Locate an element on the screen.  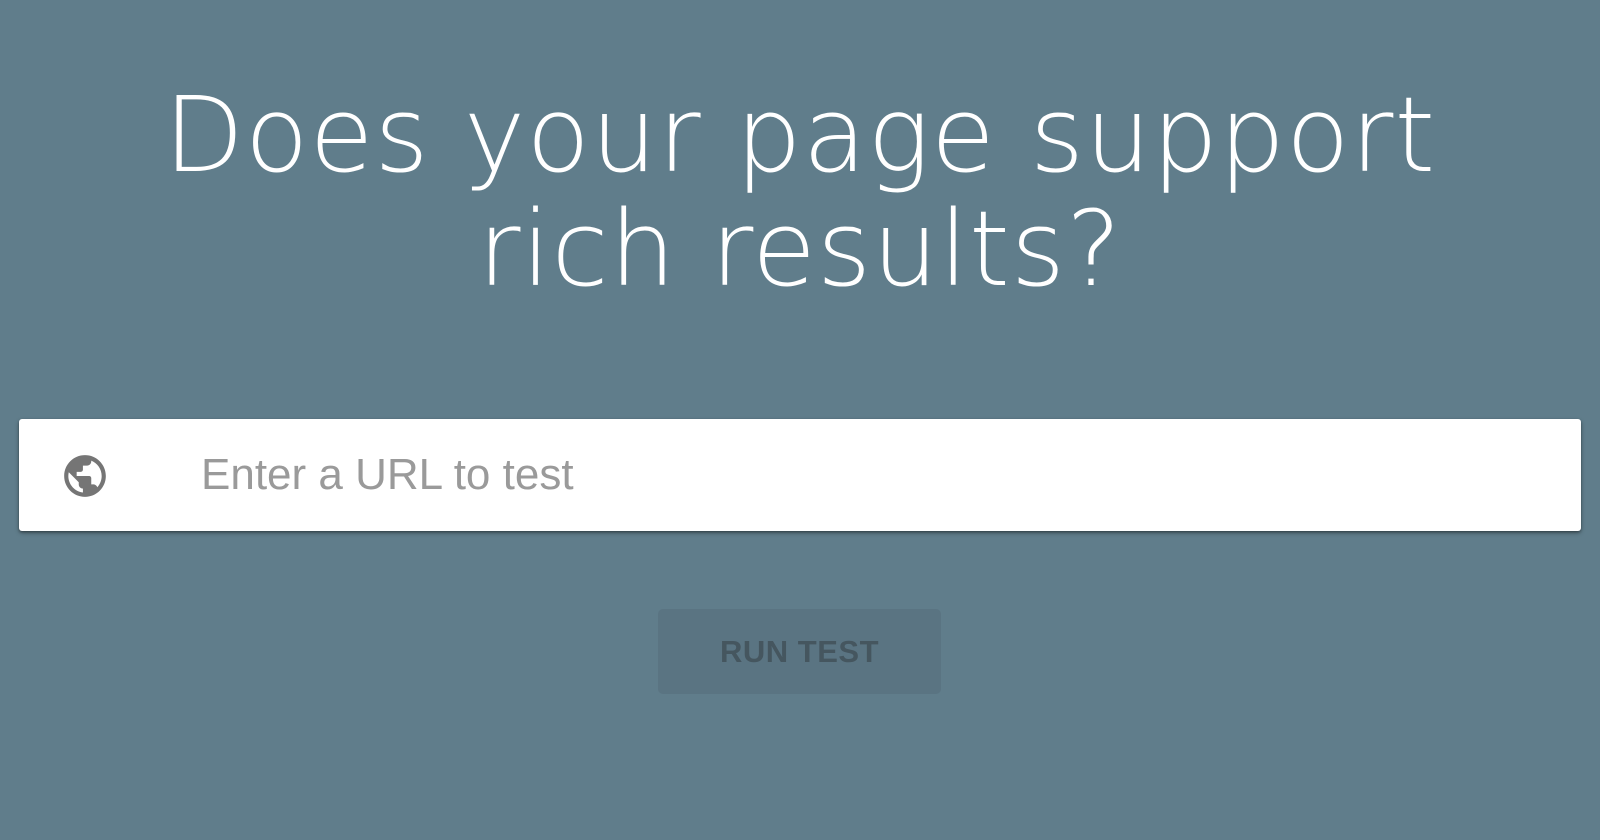
run-test-button: RUN TEST is located at coordinates (799, 651).